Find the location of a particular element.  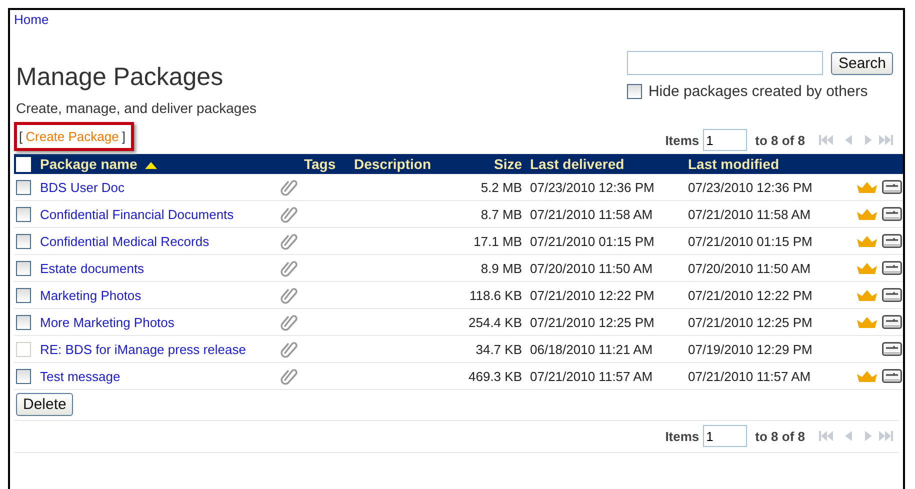

checkbox-label: Hide packages created by others is located at coordinates (758, 91).